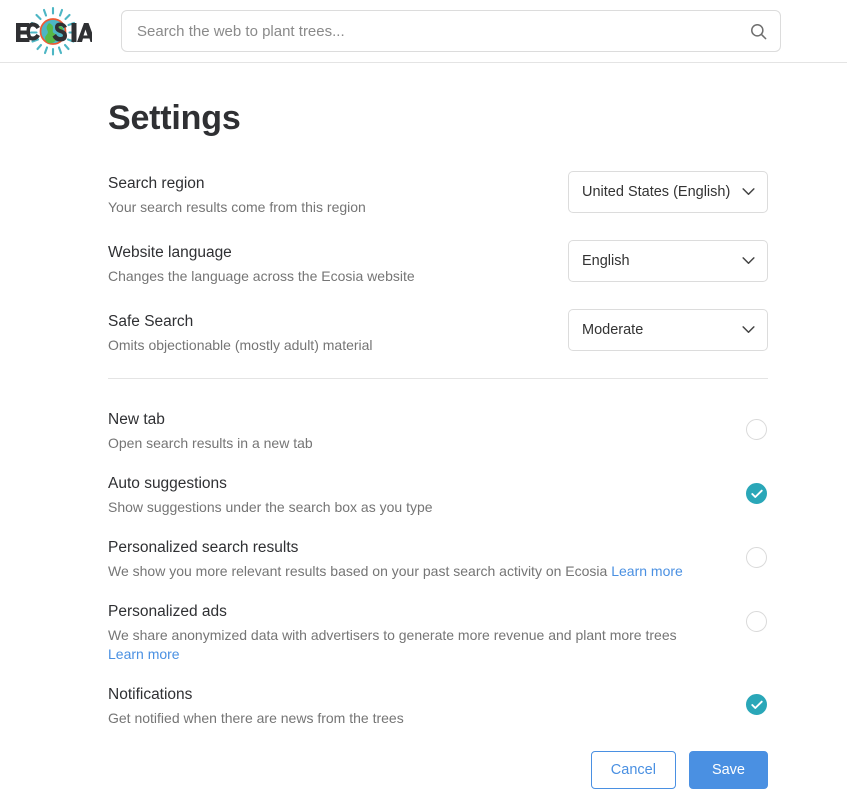 The width and height of the screenshot is (847, 808). I want to click on setting-text: New tab Open search results in a new tab, so click(210, 431).